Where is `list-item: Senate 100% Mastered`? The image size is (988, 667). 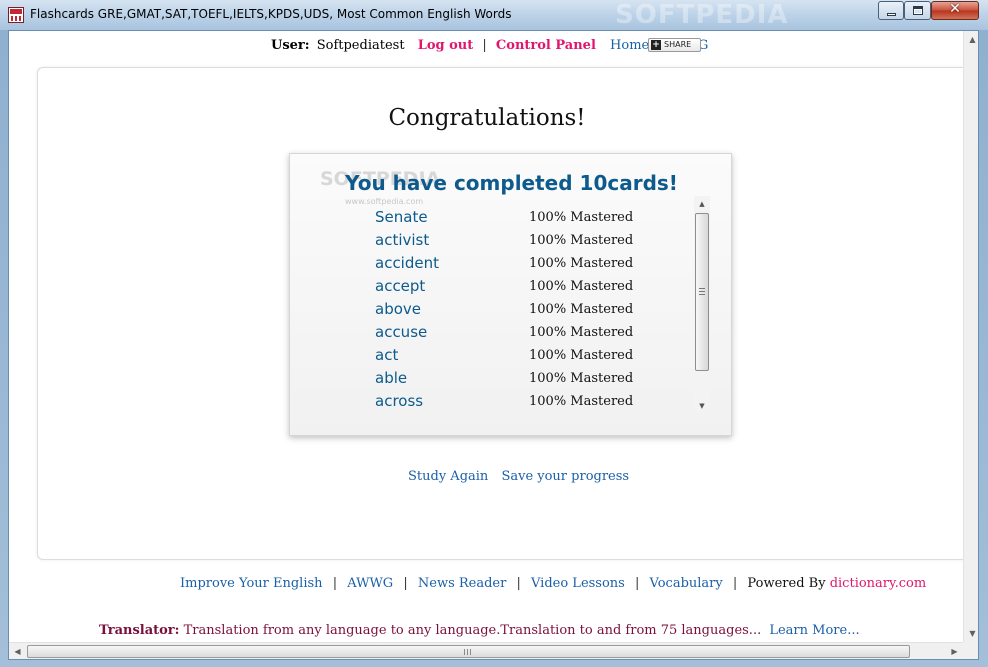 list-item: Senate 100% Mastered is located at coordinates (535, 219).